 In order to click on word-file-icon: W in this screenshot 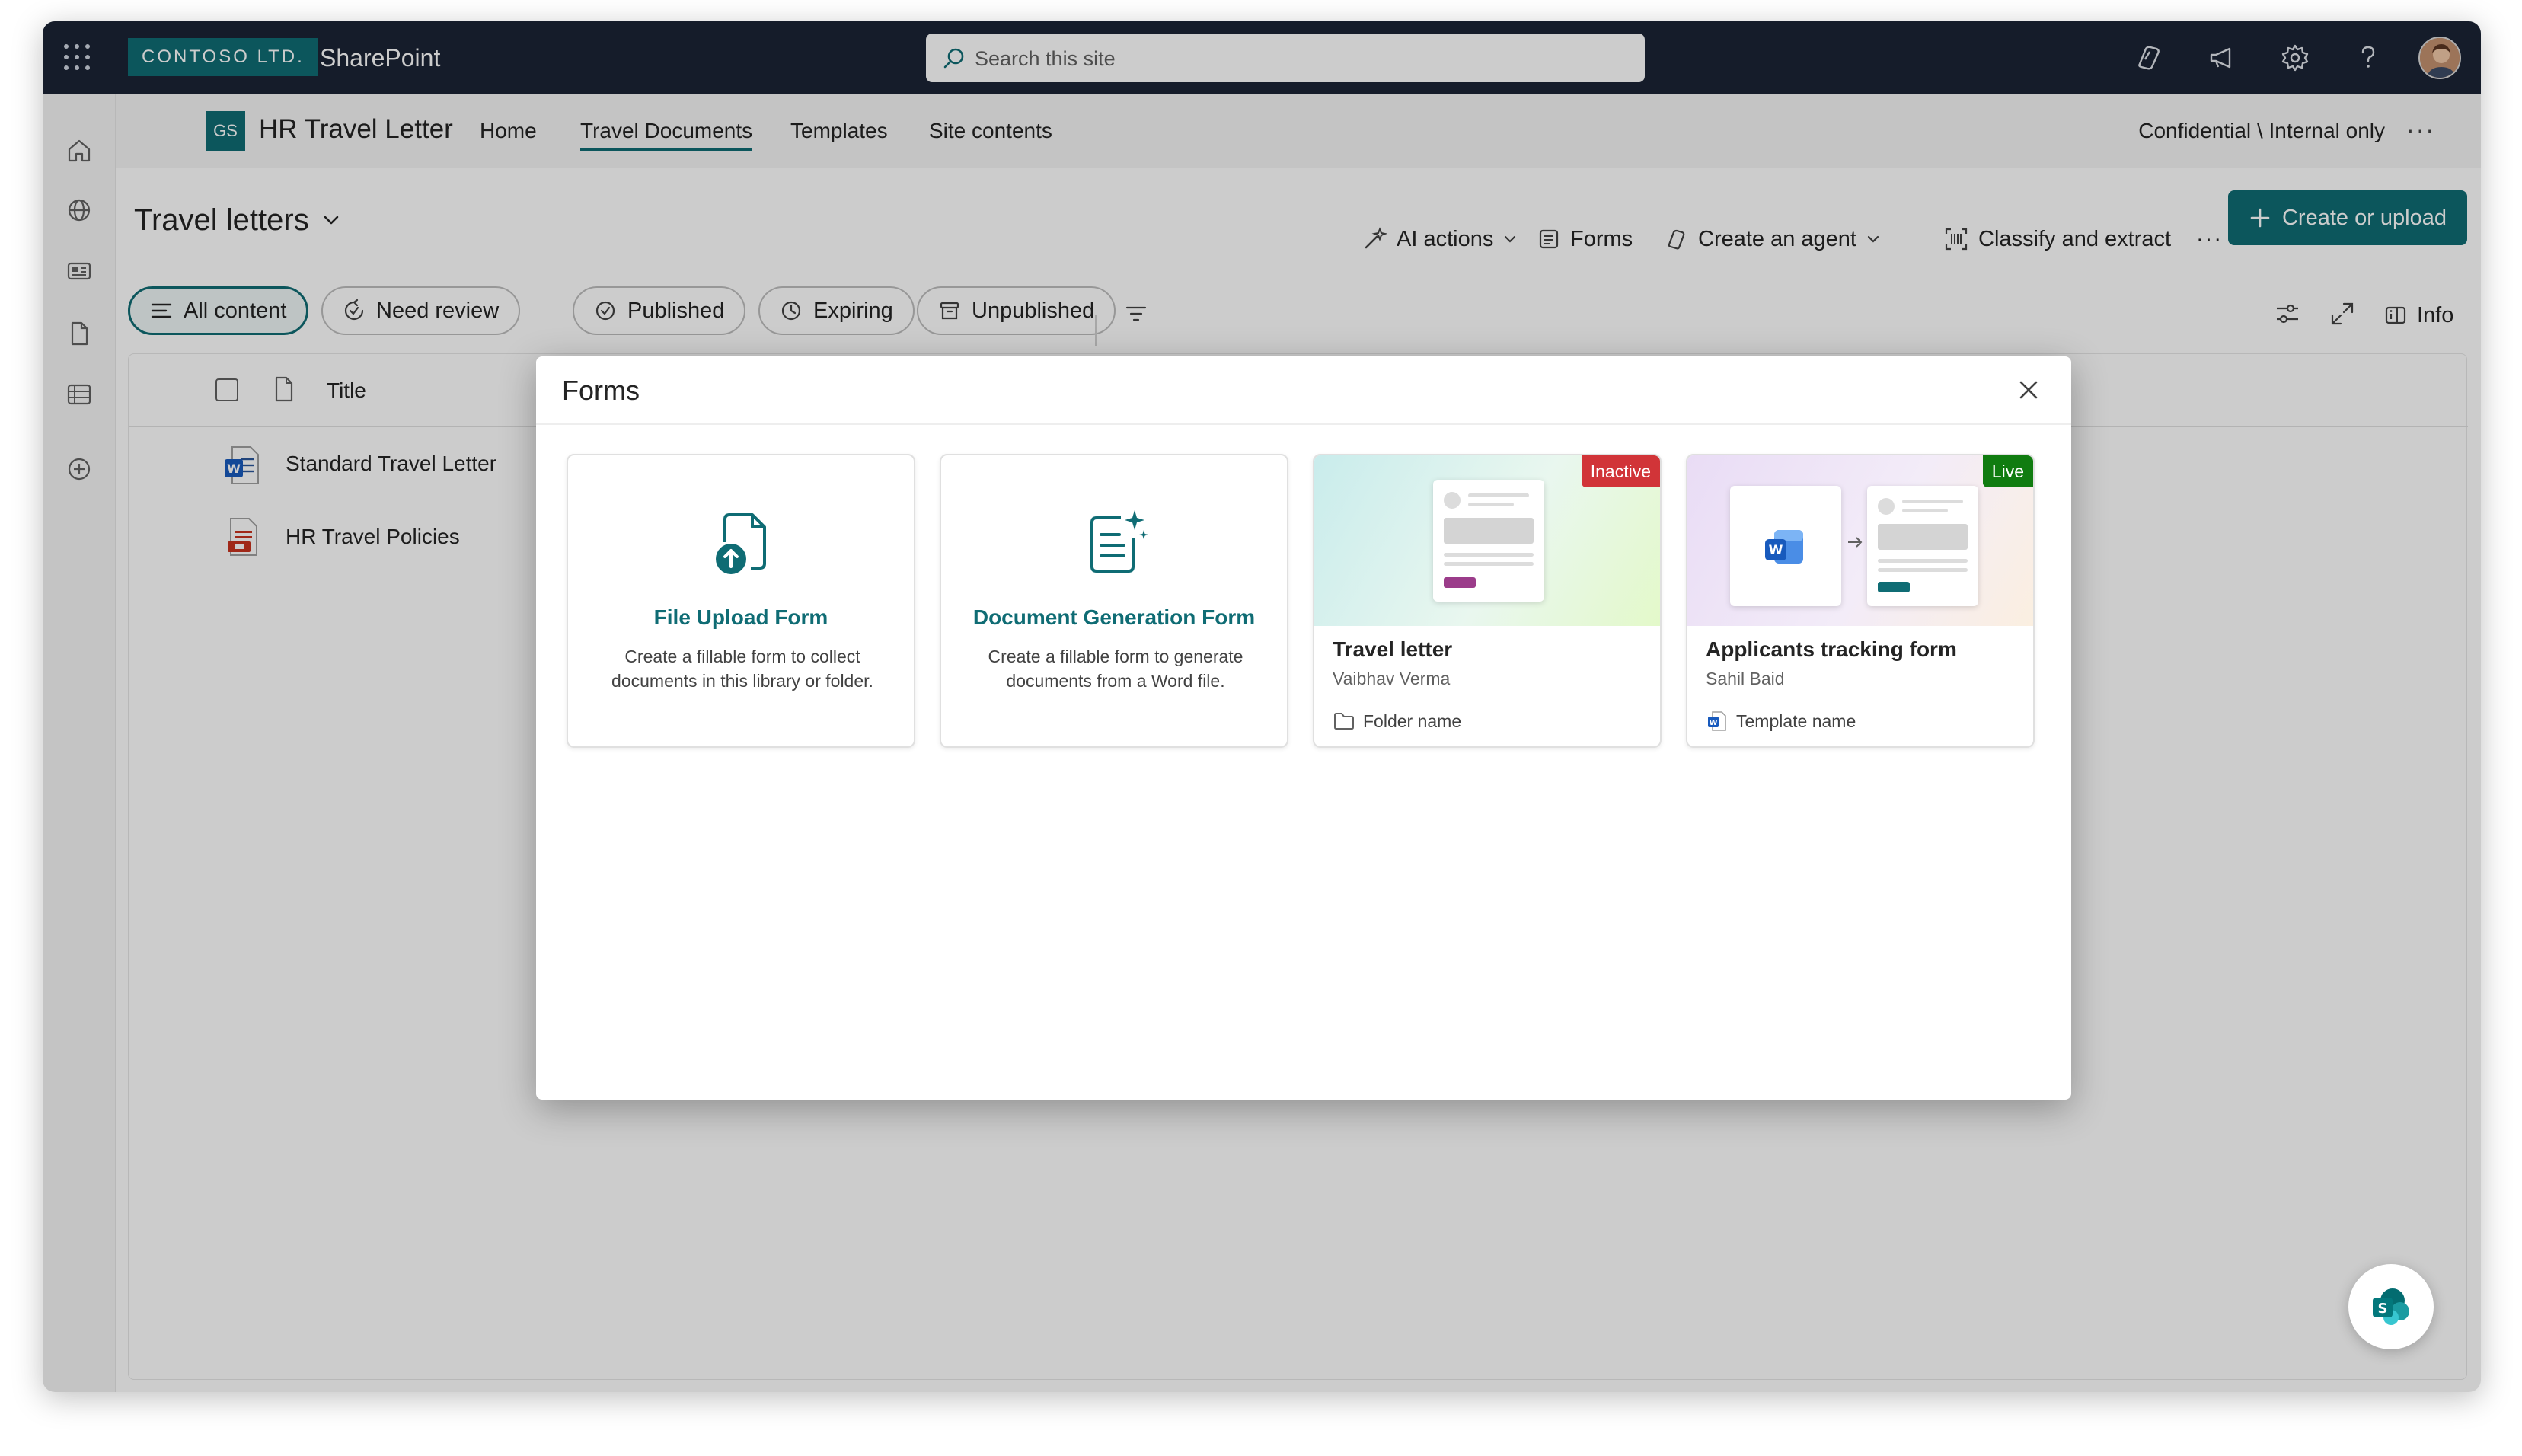, I will do `click(1718, 721)`.